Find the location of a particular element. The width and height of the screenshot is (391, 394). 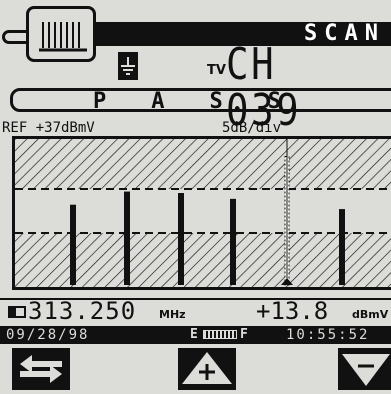

step-up-button is located at coordinates (207, 369).